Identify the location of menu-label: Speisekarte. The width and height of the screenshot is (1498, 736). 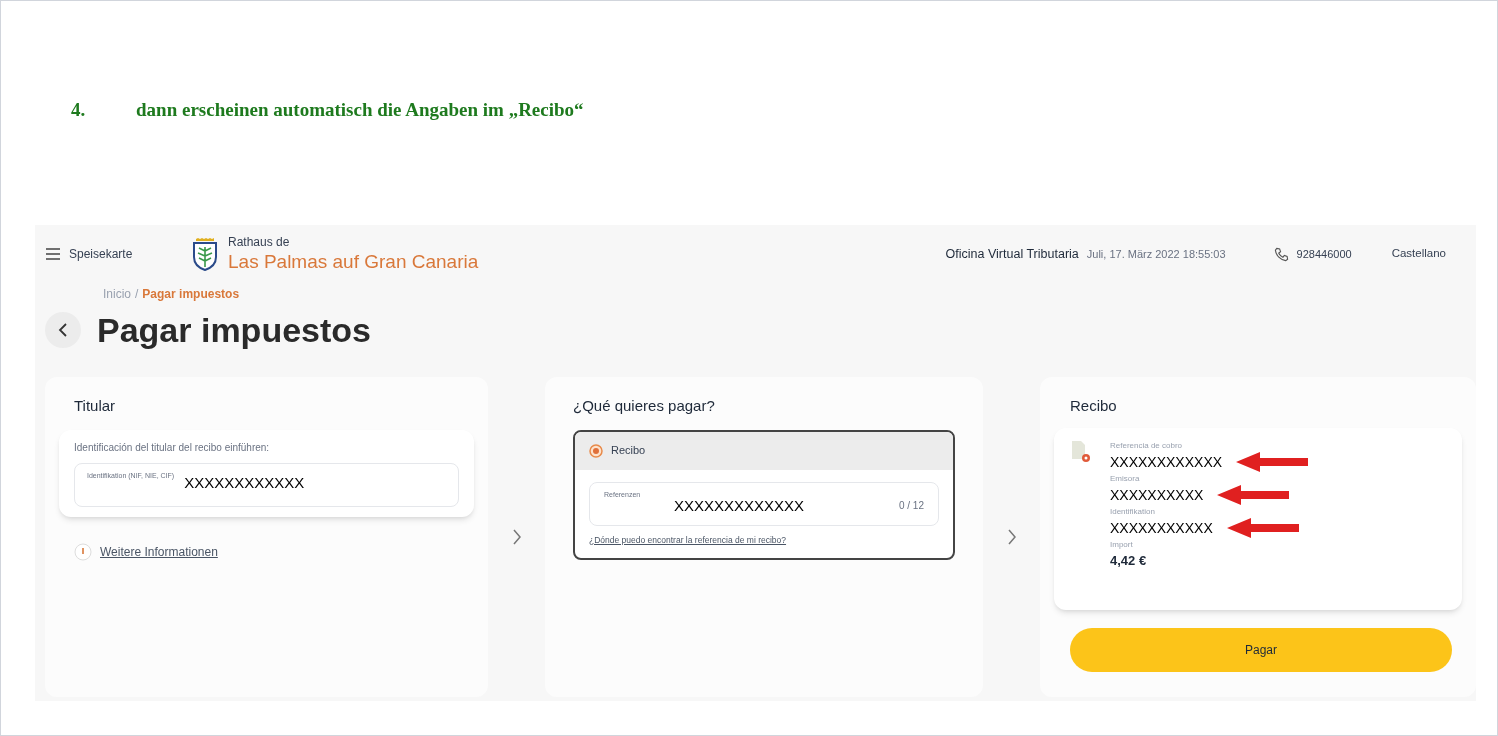
(101, 254).